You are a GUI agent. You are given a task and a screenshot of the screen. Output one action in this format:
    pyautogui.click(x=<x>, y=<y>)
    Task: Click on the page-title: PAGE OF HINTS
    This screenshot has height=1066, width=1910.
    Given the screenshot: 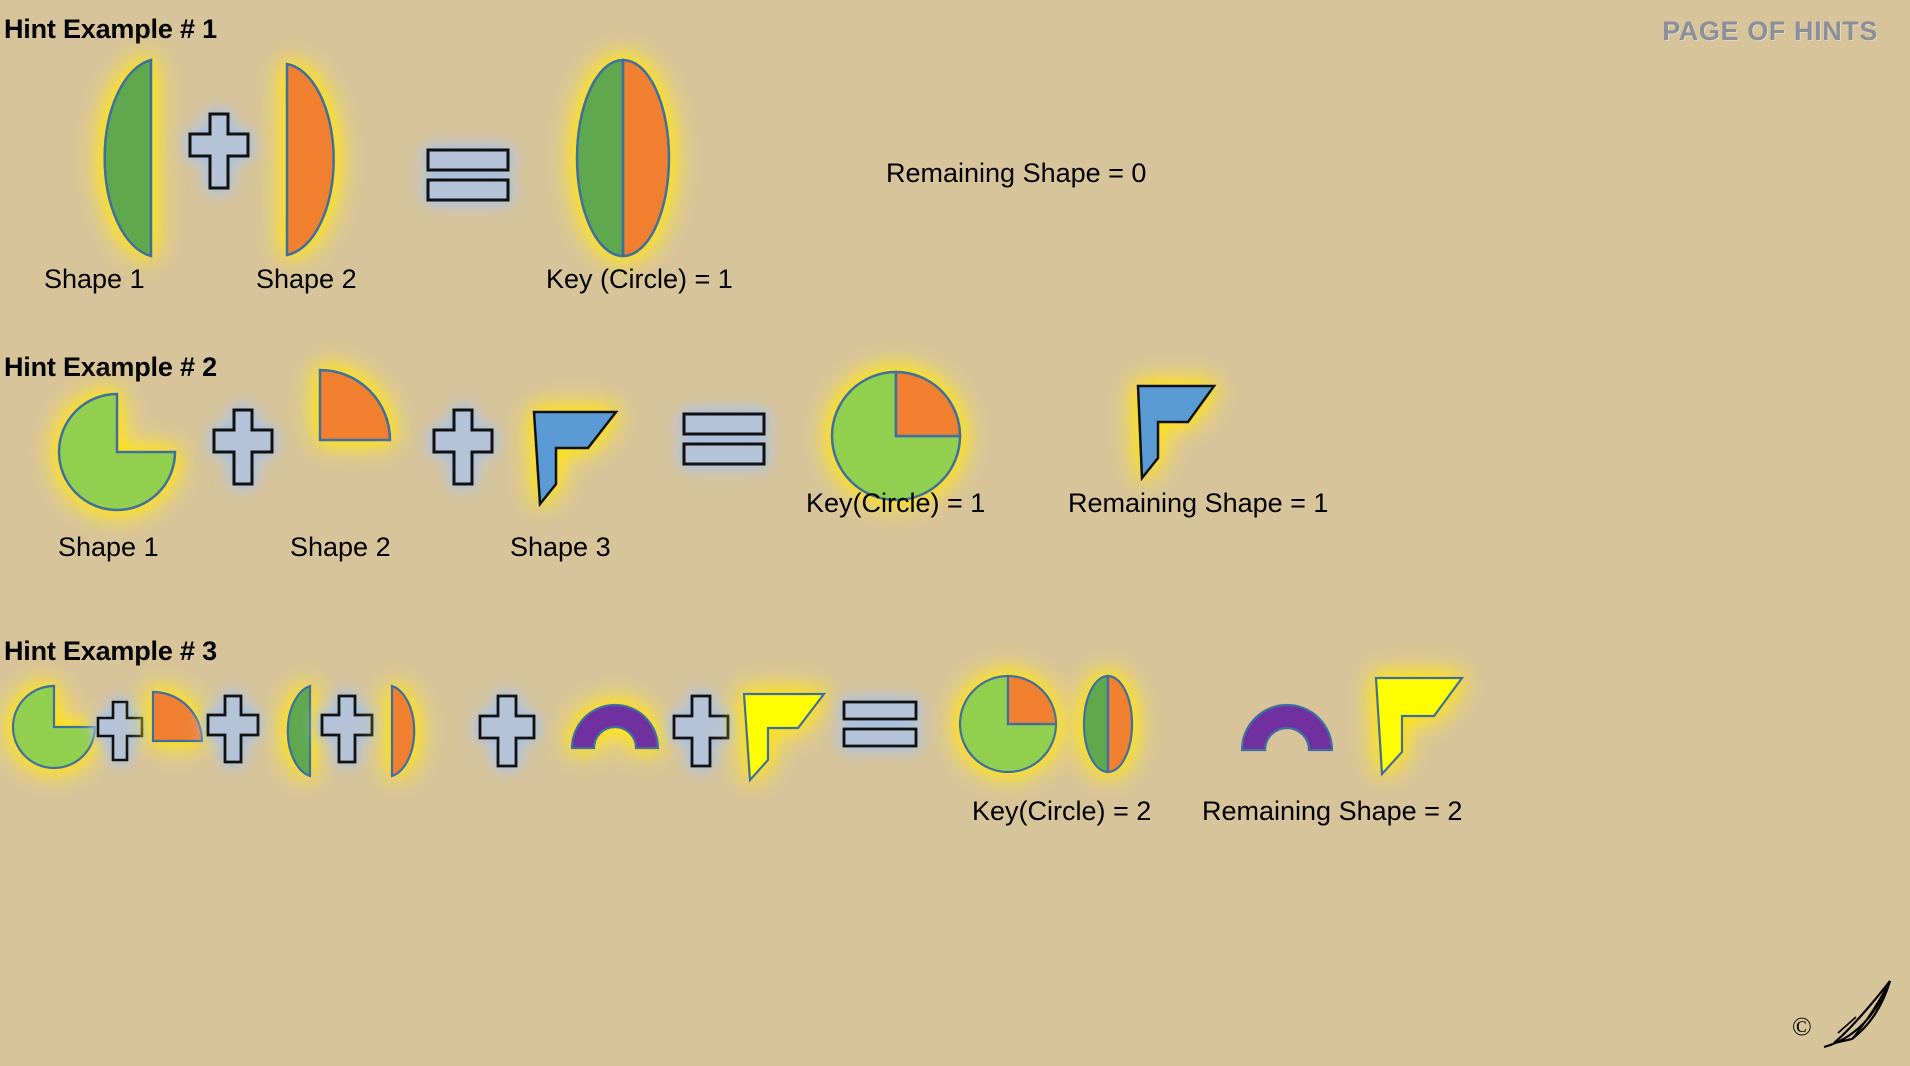 What is the action you would take?
    pyautogui.click(x=1770, y=31)
    